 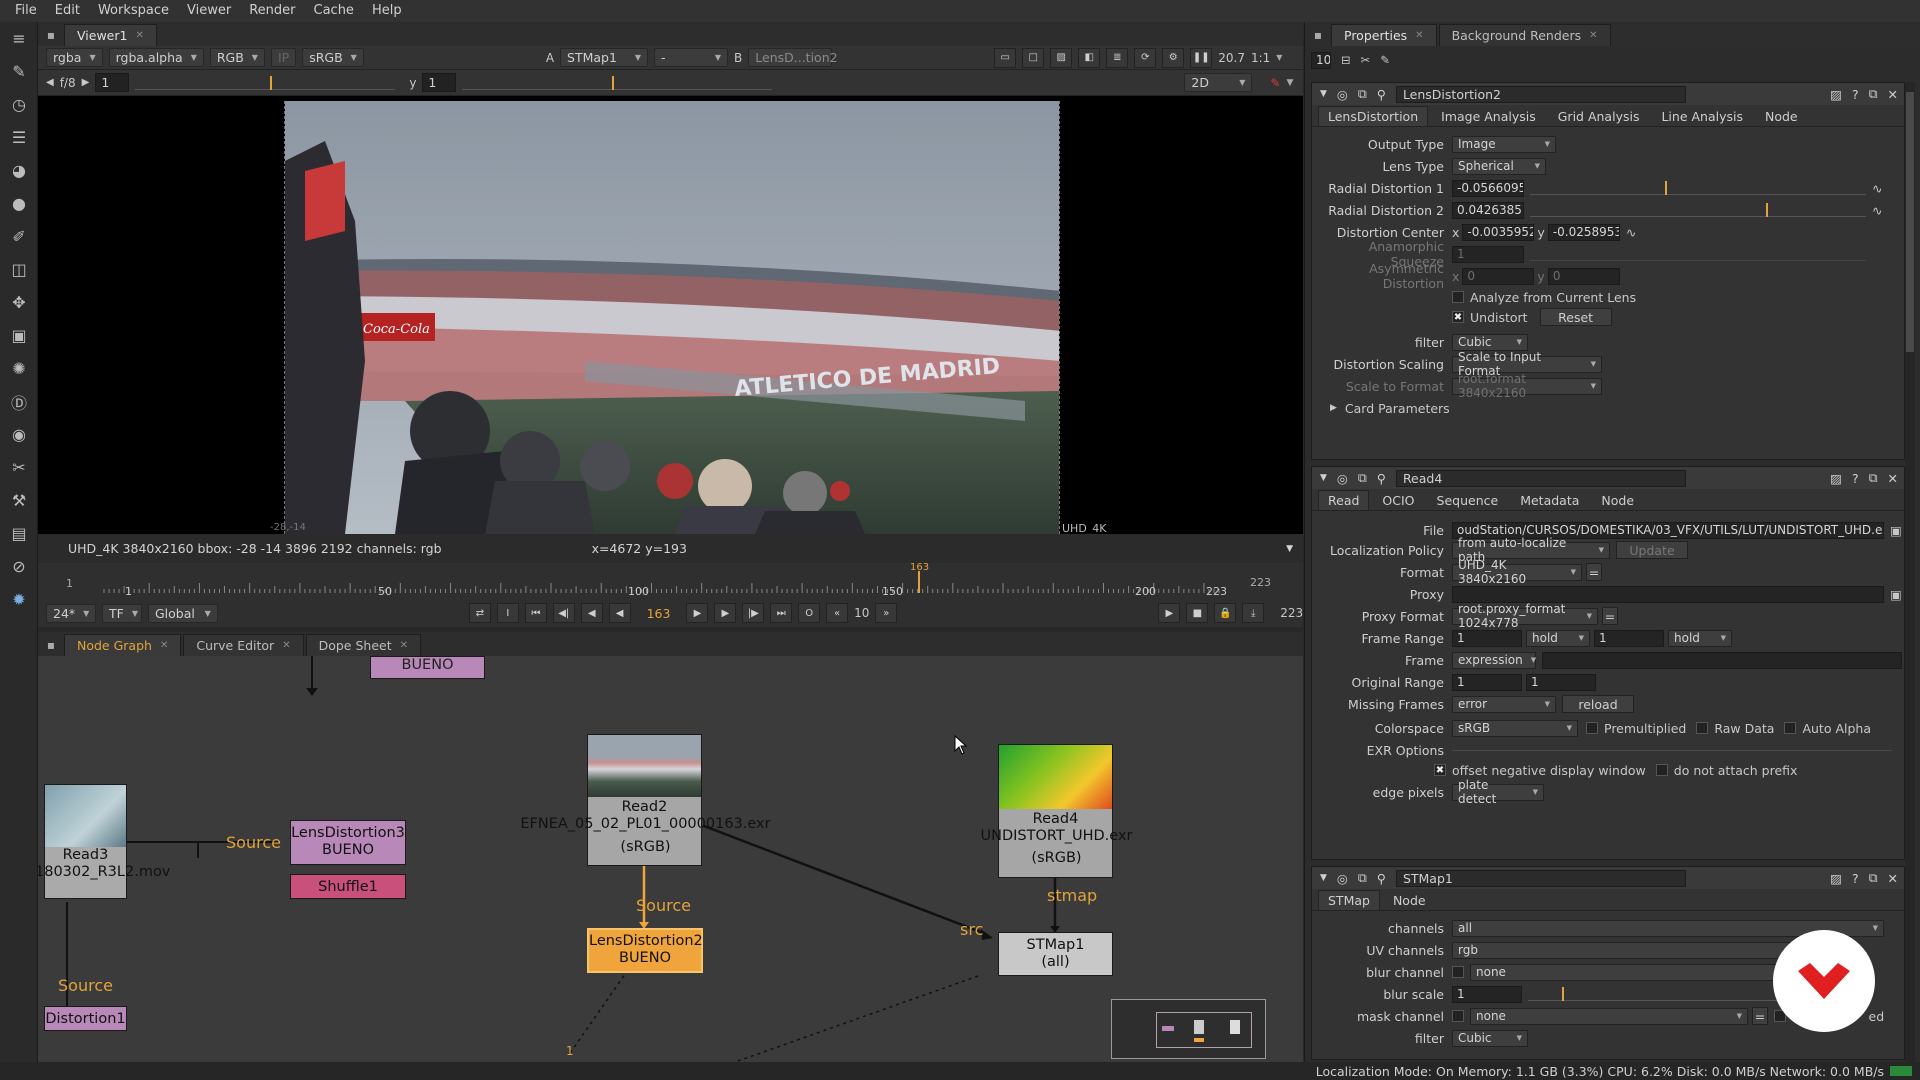 I want to click on tf-dropdown: TF ▼, so click(x=122, y=613).